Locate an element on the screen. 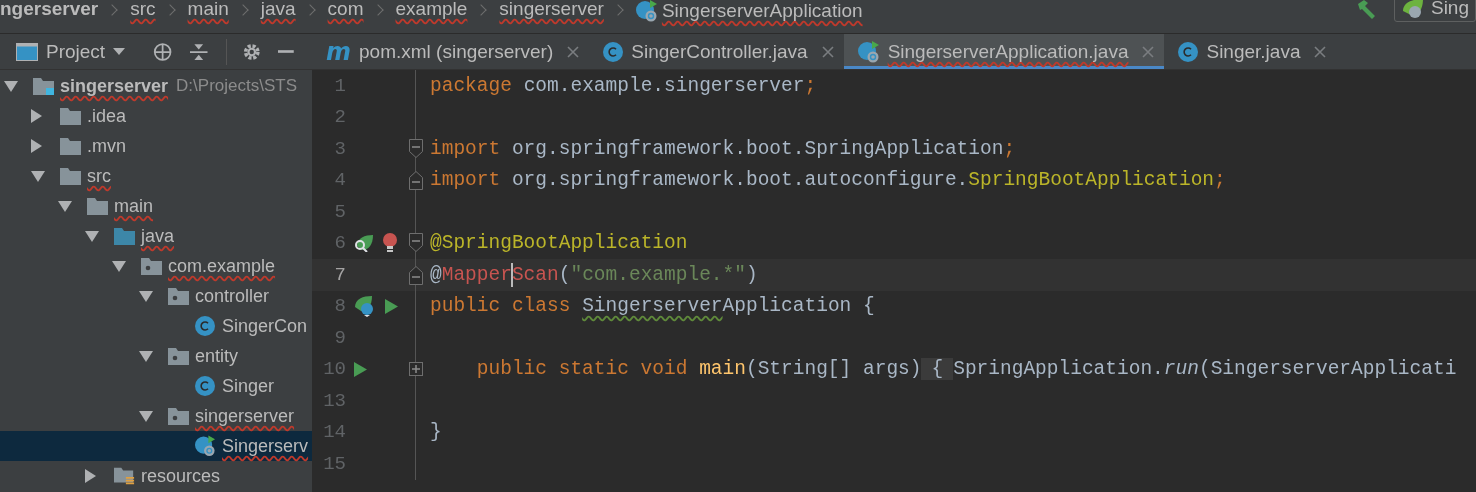 The height and width of the screenshot is (492, 1476). line-number: 9 is located at coordinates (339, 337).